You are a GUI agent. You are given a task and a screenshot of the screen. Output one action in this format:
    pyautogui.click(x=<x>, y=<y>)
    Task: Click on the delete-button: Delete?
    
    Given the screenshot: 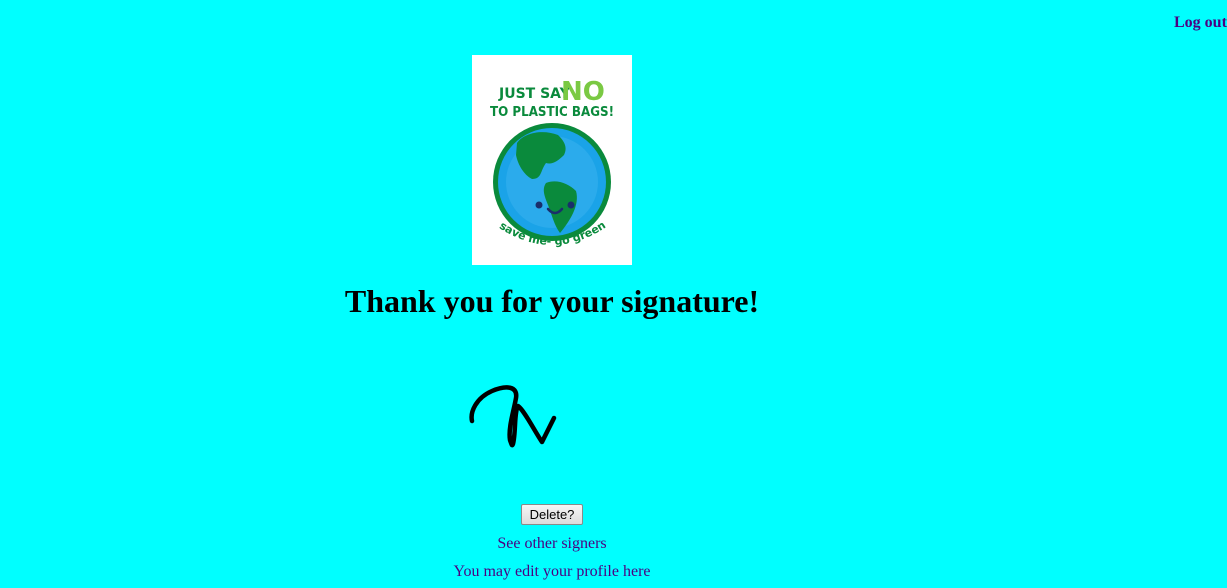 What is the action you would take?
    pyautogui.click(x=552, y=514)
    